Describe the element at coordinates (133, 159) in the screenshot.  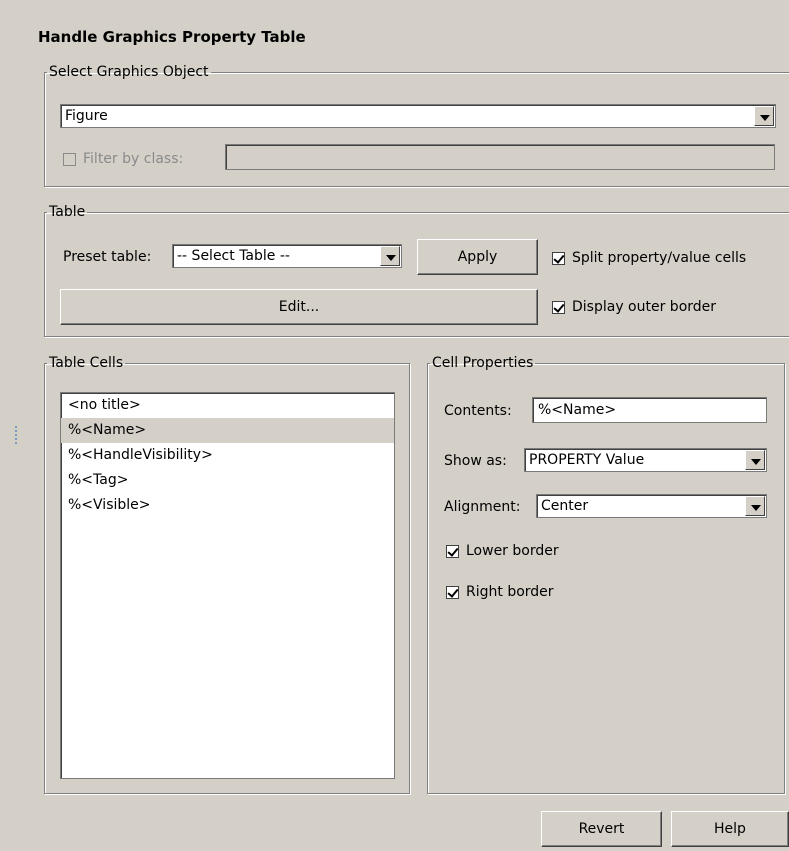
I see `filter-by-class-label: Filter by class:` at that location.